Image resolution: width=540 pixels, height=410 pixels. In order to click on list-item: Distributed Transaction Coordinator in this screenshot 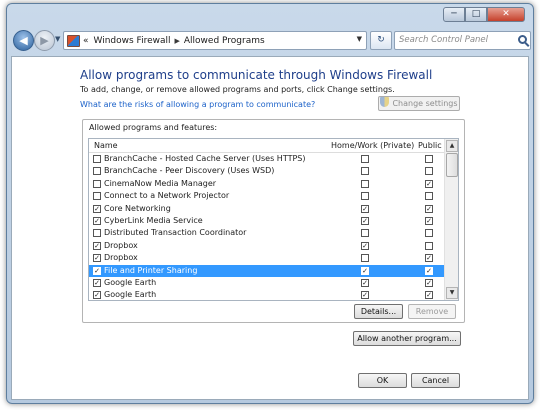, I will do `click(266, 233)`.